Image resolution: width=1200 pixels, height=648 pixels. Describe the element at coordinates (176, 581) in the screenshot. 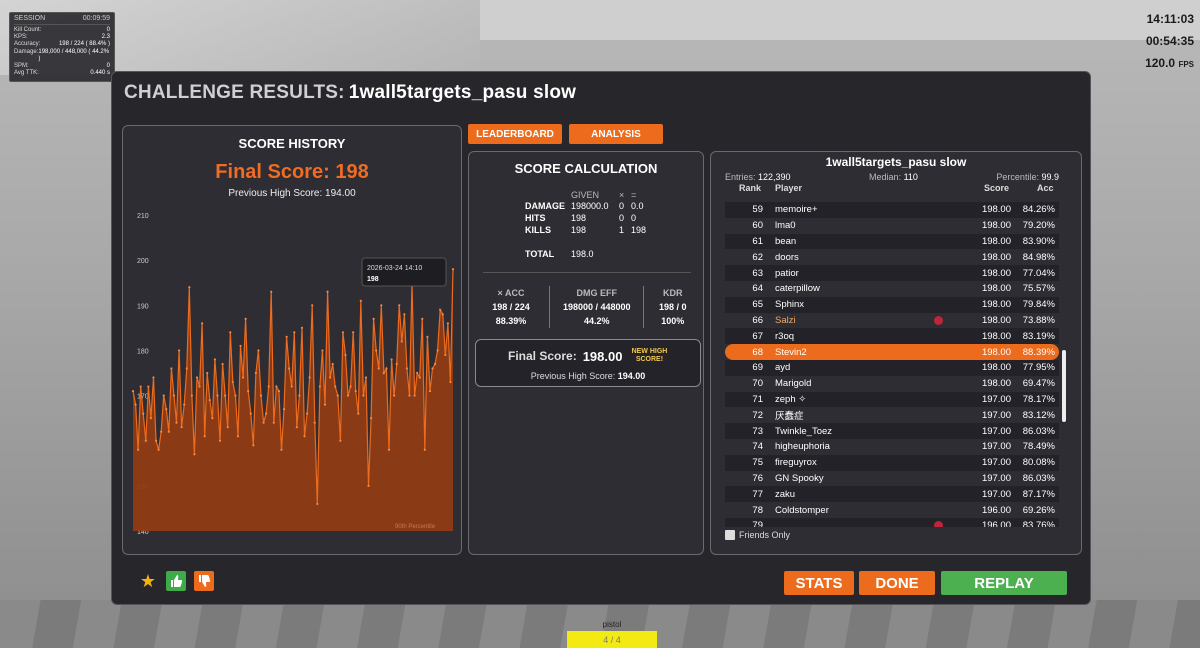

I see `thumbs-up-icon` at that location.